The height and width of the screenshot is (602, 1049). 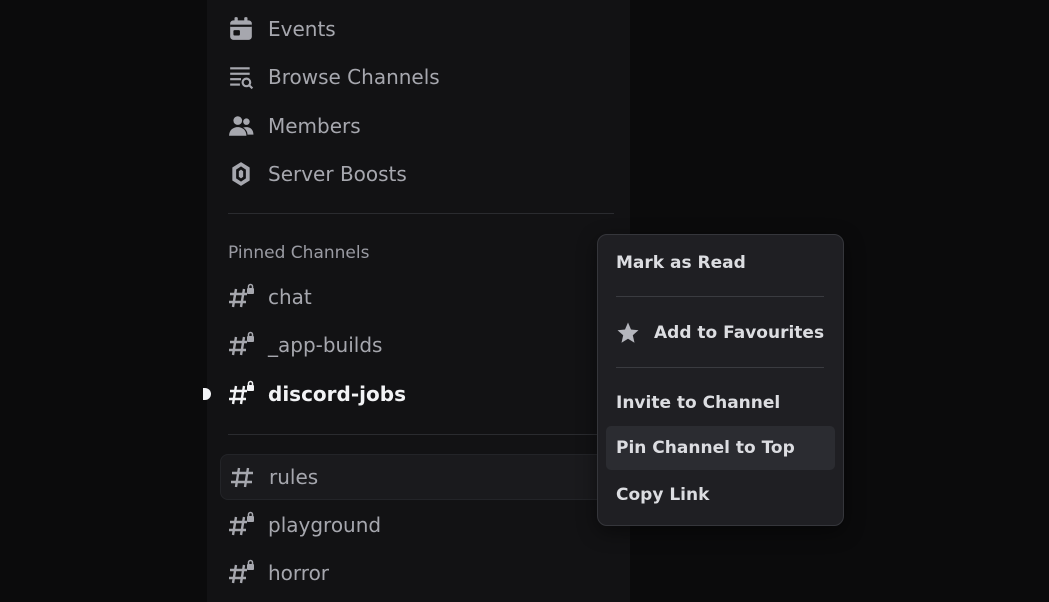 I want to click on nav-members: Members, so click(x=294, y=126).